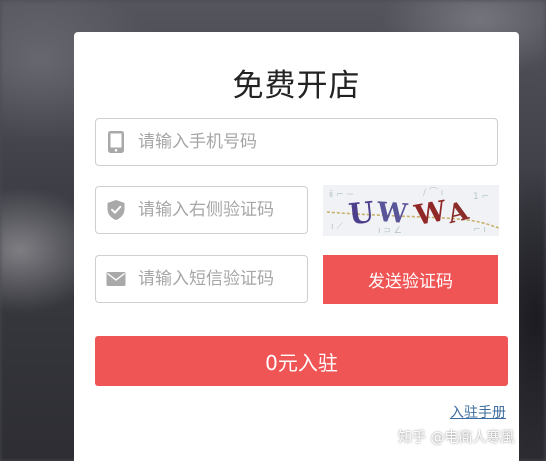  I want to click on manual-link: 入驻手册, so click(478, 412).